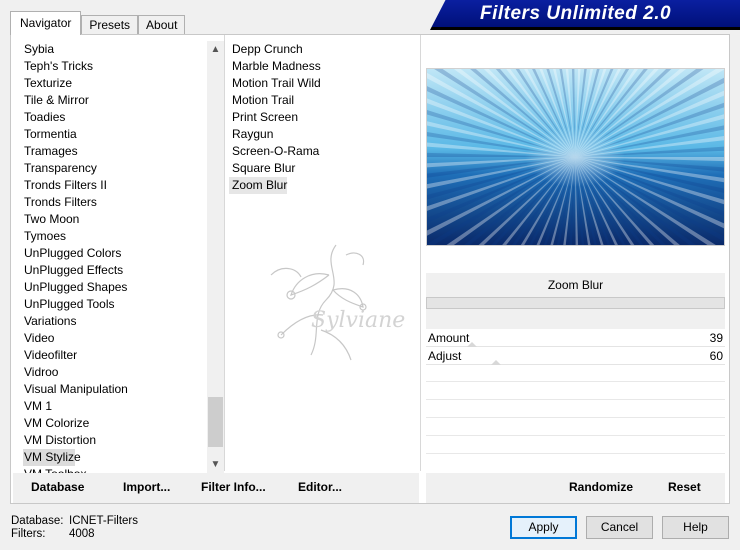  I want to click on category-item: Tymoes, so click(115, 236).